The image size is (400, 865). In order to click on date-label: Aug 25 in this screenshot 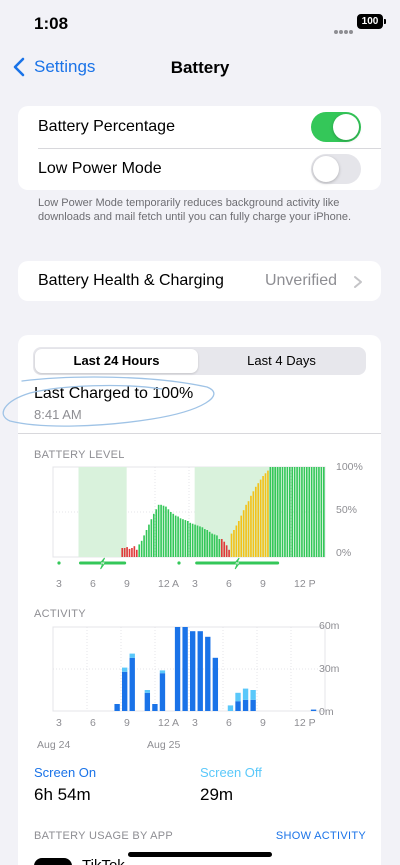, I will do `click(164, 745)`.